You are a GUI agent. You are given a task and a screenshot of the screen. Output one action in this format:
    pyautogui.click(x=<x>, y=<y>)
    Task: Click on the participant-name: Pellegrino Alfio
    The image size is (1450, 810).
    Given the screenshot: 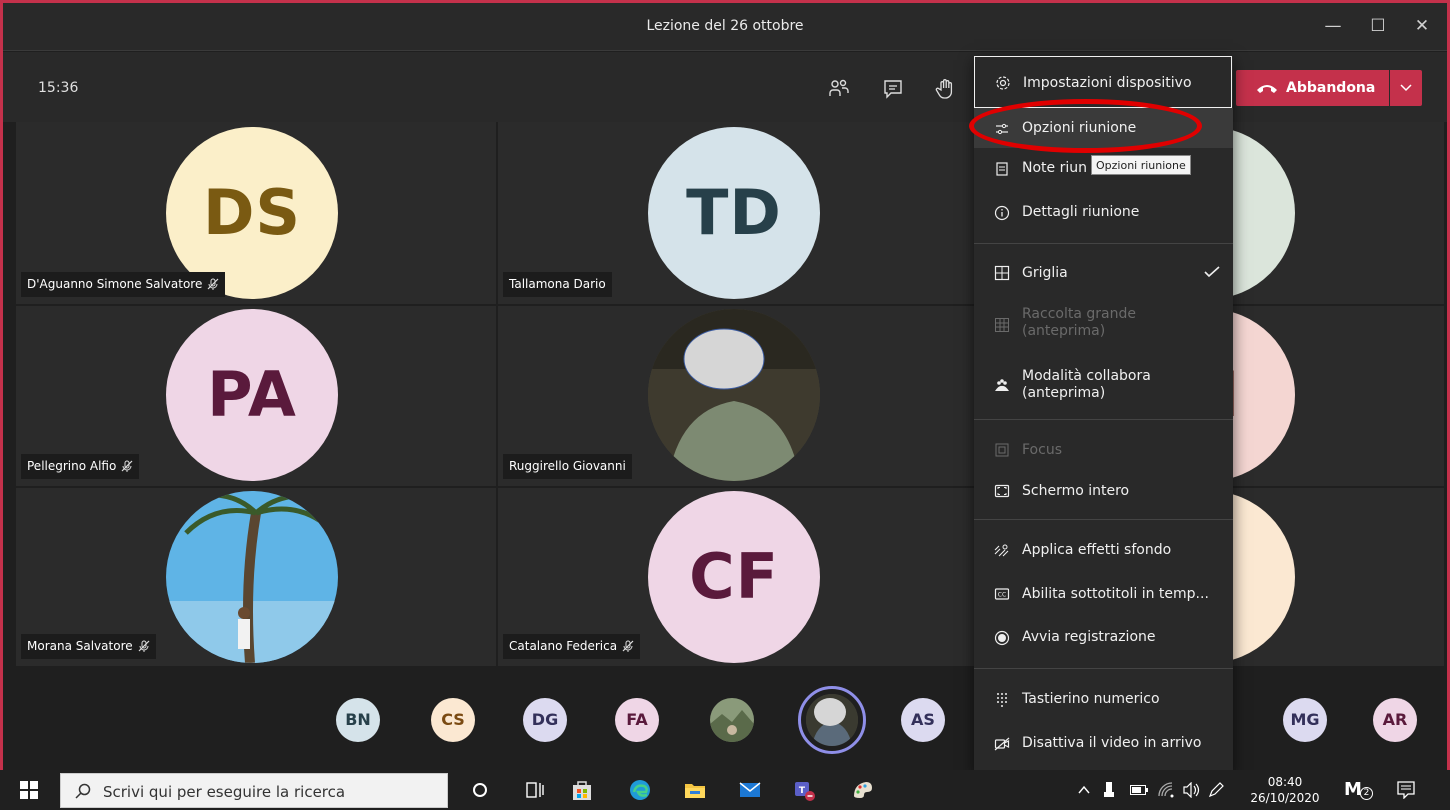 What is the action you would take?
    pyautogui.click(x=72, y=466)
    